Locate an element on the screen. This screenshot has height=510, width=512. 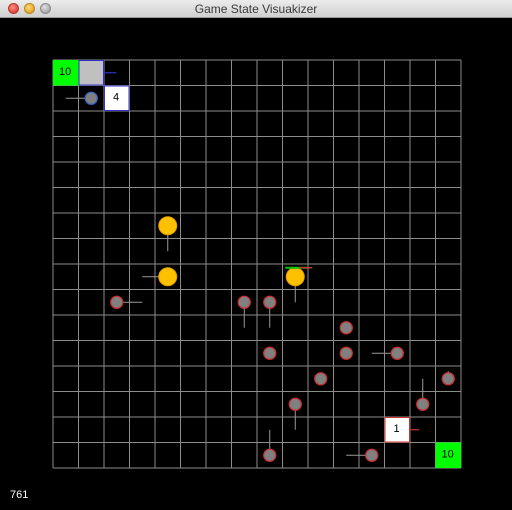
frame-counter: 761 is located at coordinates (19, 495).